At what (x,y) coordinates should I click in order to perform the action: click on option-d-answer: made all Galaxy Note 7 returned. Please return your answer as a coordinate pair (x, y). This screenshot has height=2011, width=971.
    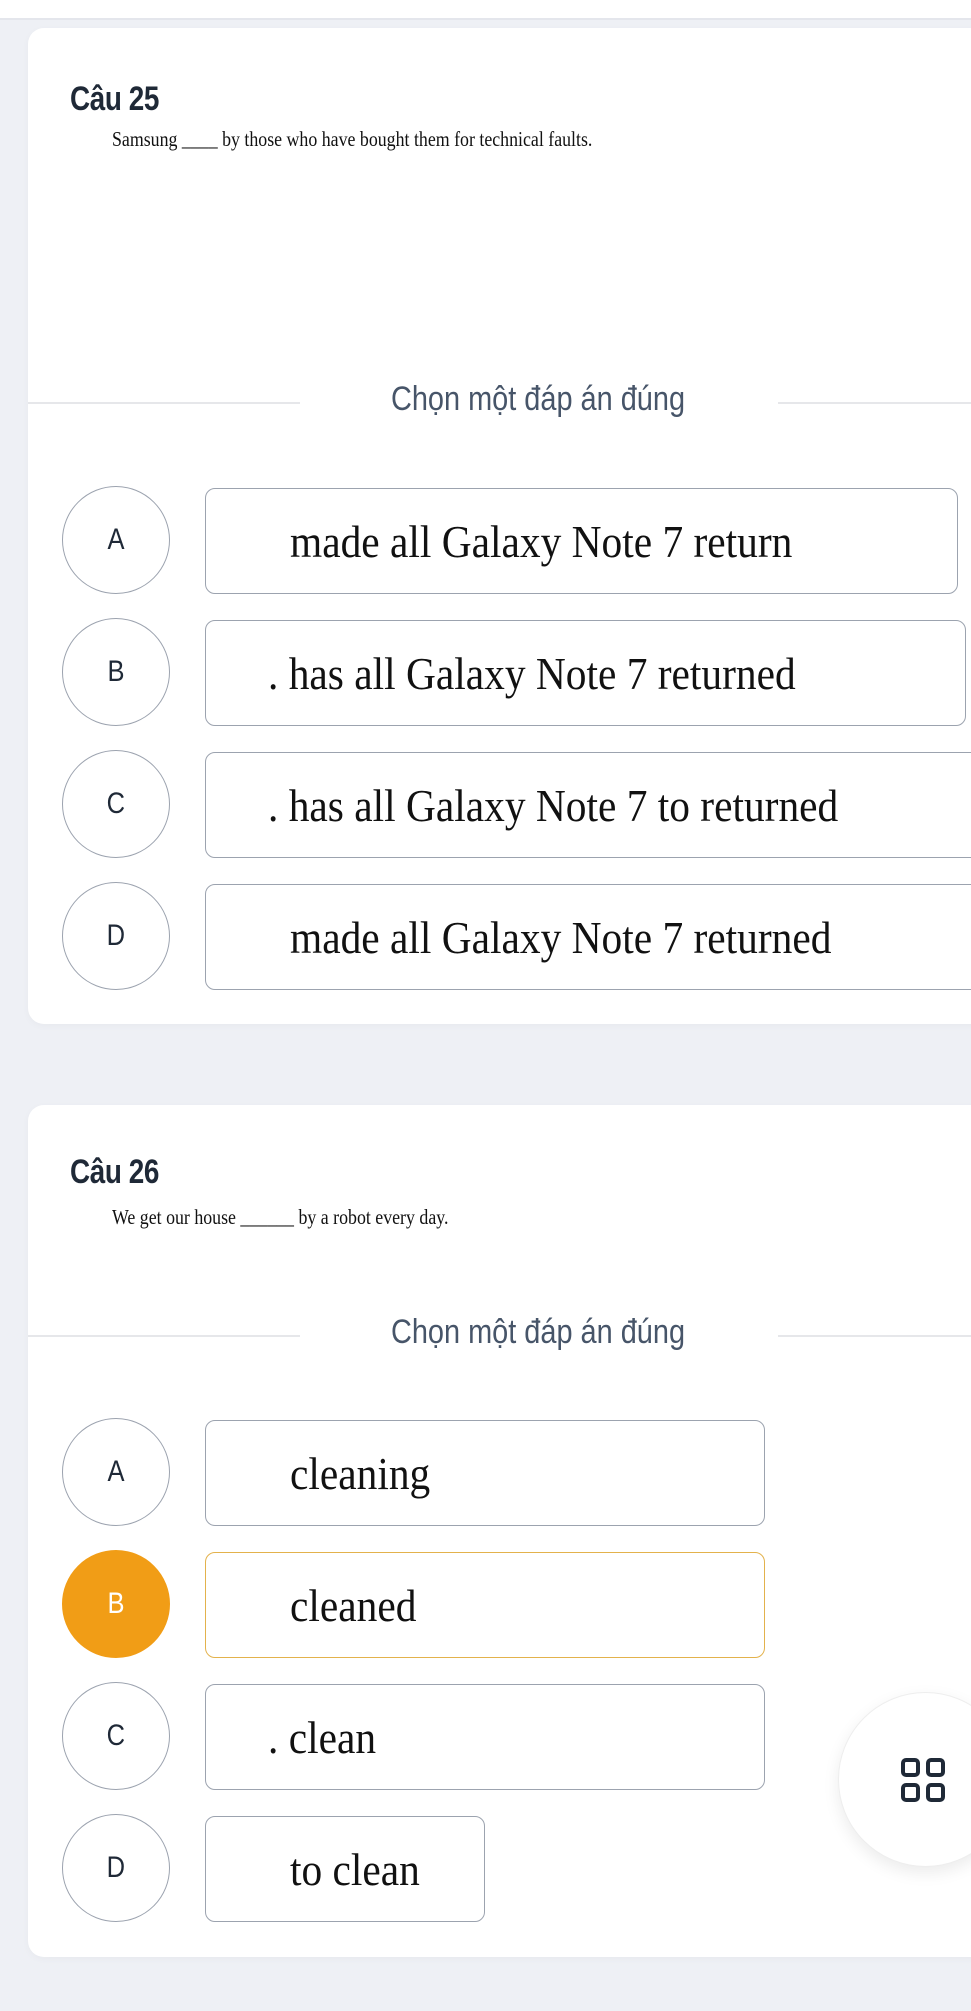
    Looking at the image, I should click on (588, 937).